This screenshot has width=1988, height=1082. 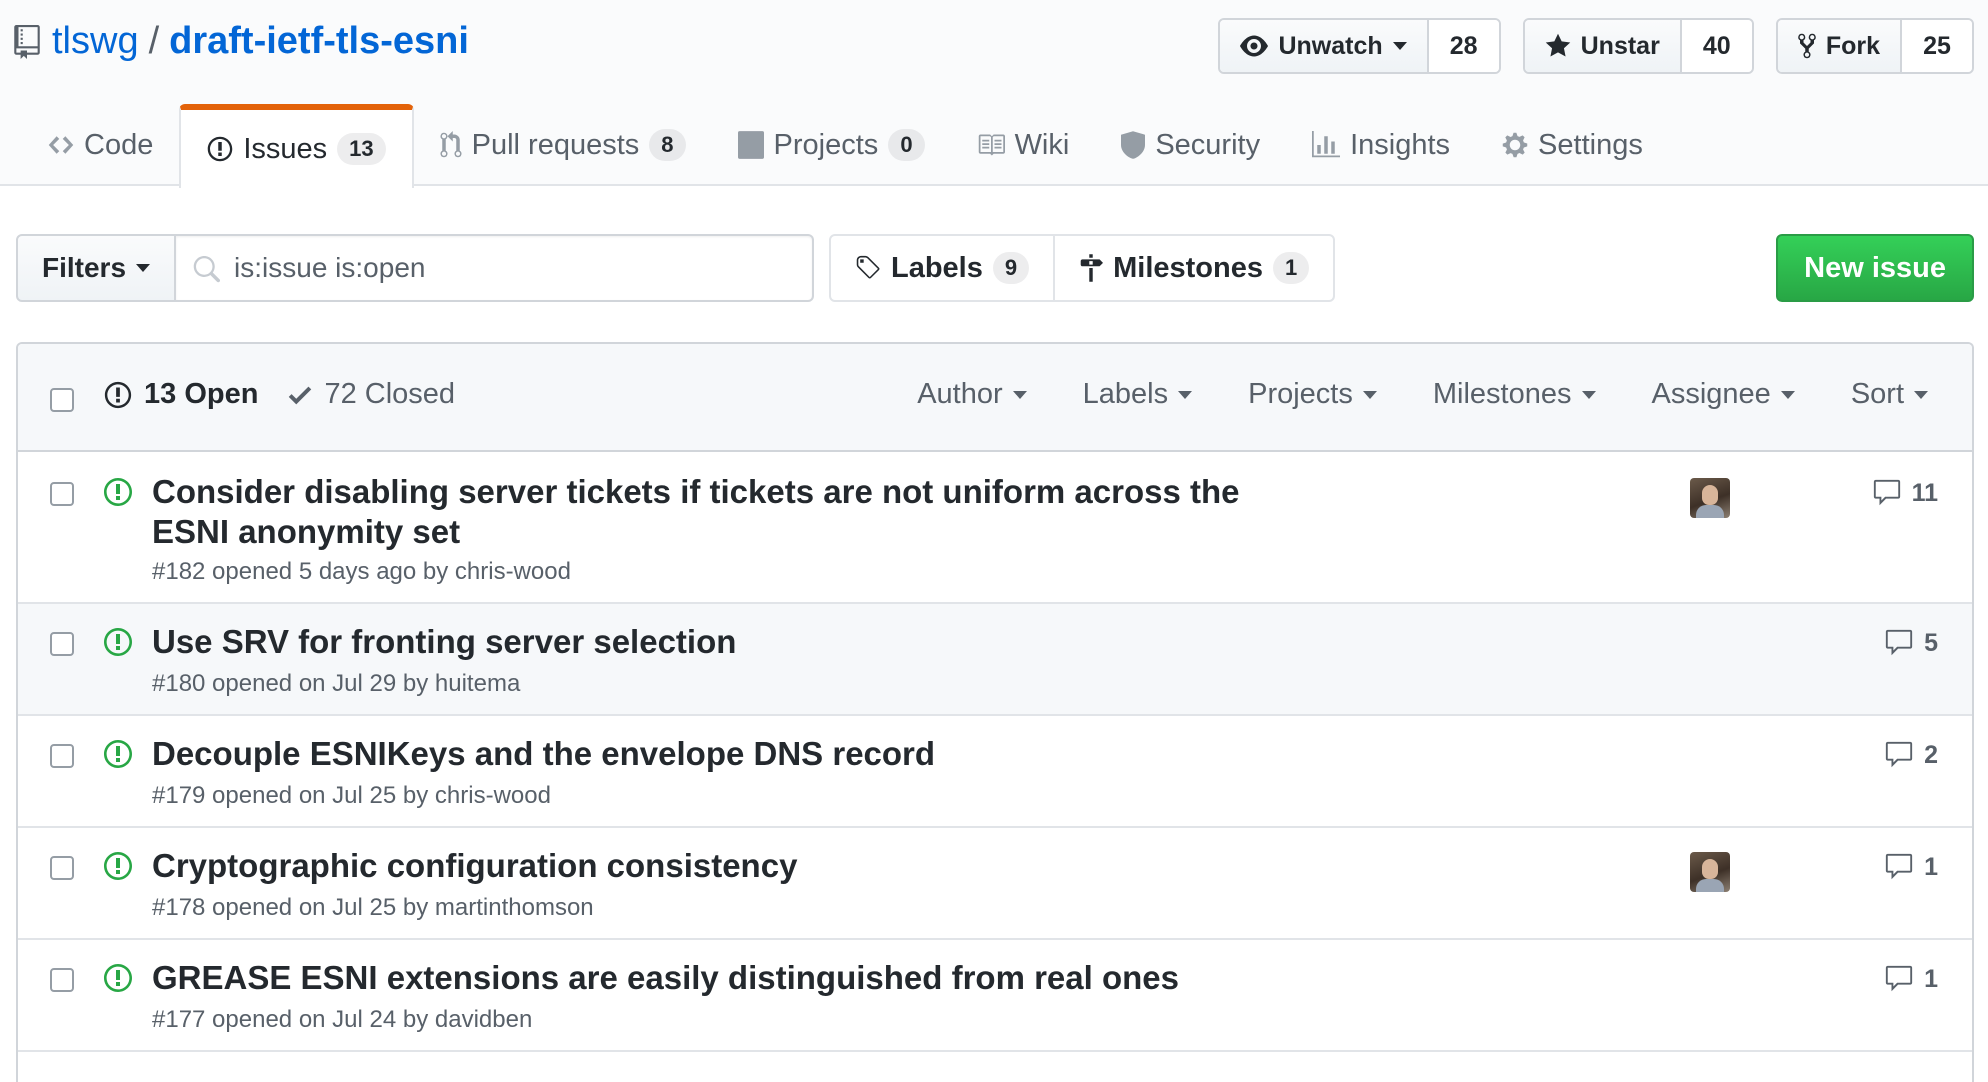 I want to click on repo-name-link: draft-ietf-tls-esni, so click(x=319, y=41).